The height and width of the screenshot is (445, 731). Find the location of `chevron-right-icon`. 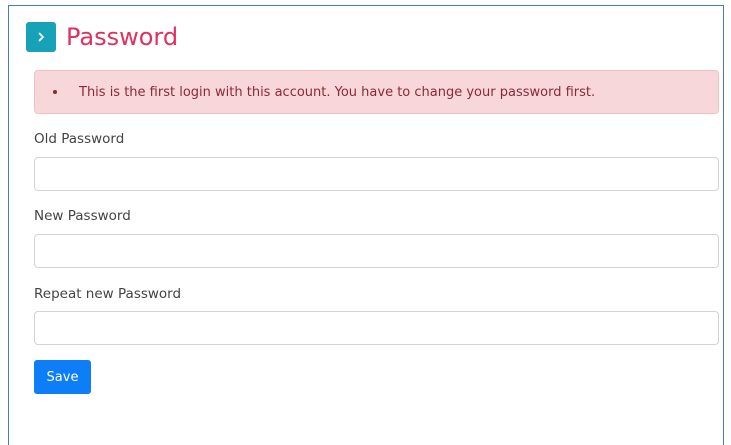

chevron-right-icon is located at coordinates (41, 37).